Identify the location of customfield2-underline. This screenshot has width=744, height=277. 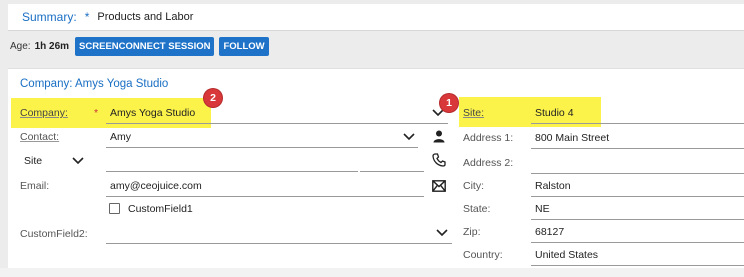
(279, 243).